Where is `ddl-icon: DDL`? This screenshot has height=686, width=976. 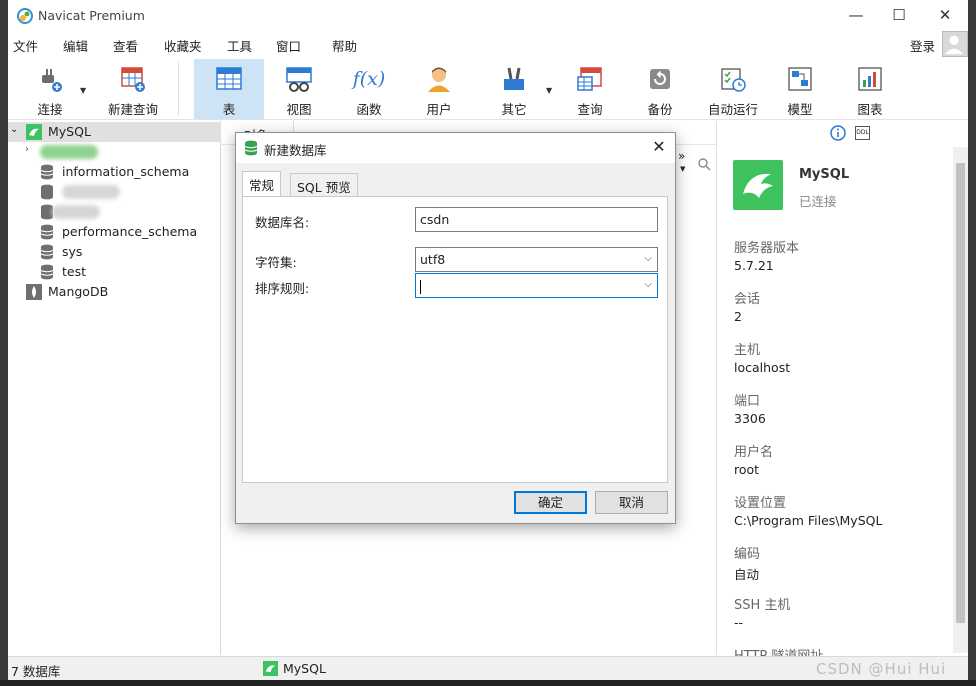 ddl-icon: DDL is located at coordinates (862, 133).